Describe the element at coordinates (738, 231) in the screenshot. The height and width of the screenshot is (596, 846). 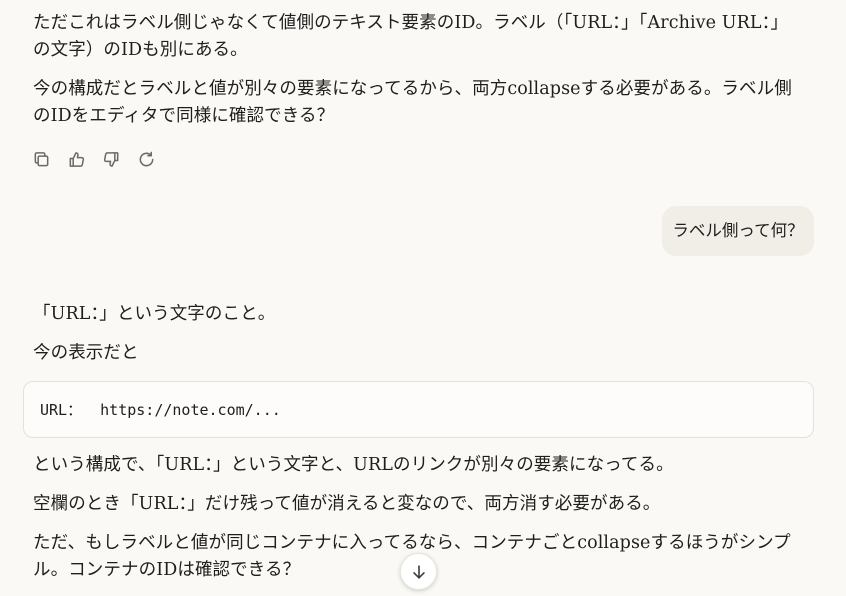
I see `user-message: ラベル側って何？` at that location.